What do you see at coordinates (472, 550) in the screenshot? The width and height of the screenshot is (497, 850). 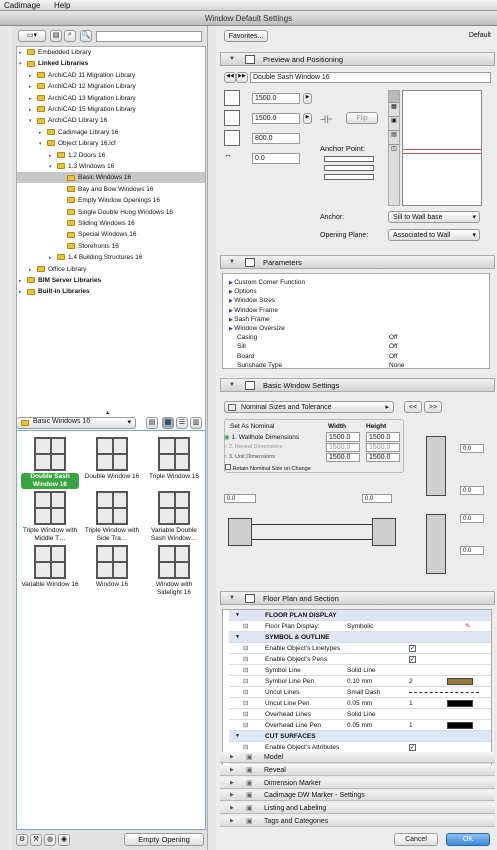 I see `dim-field-bottom: 0.0` at bounding box center [472, 550].